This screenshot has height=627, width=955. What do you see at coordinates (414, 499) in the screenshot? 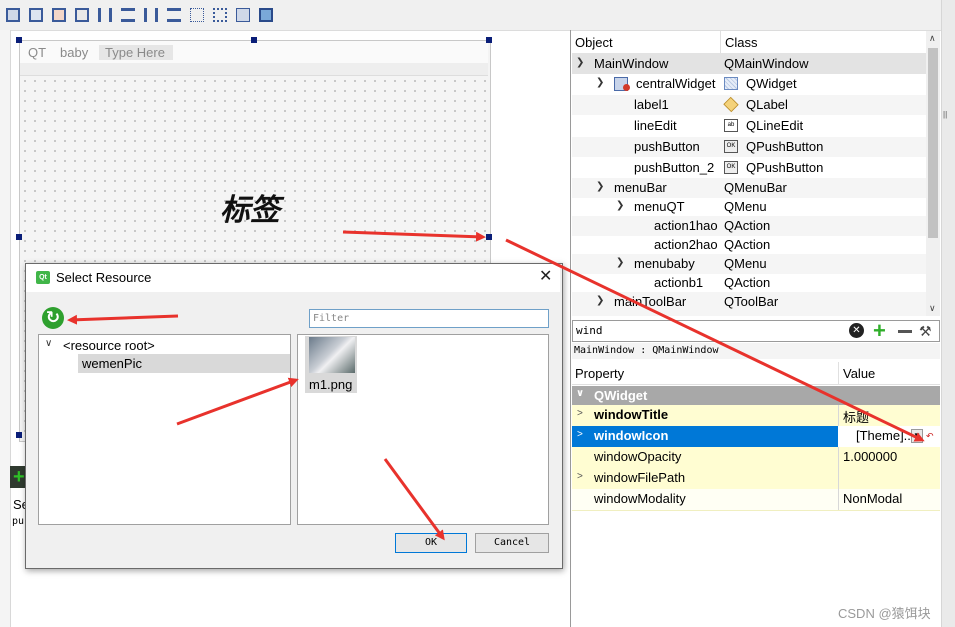
I see `arrow-to-ok` at bounding box center [414, 499].